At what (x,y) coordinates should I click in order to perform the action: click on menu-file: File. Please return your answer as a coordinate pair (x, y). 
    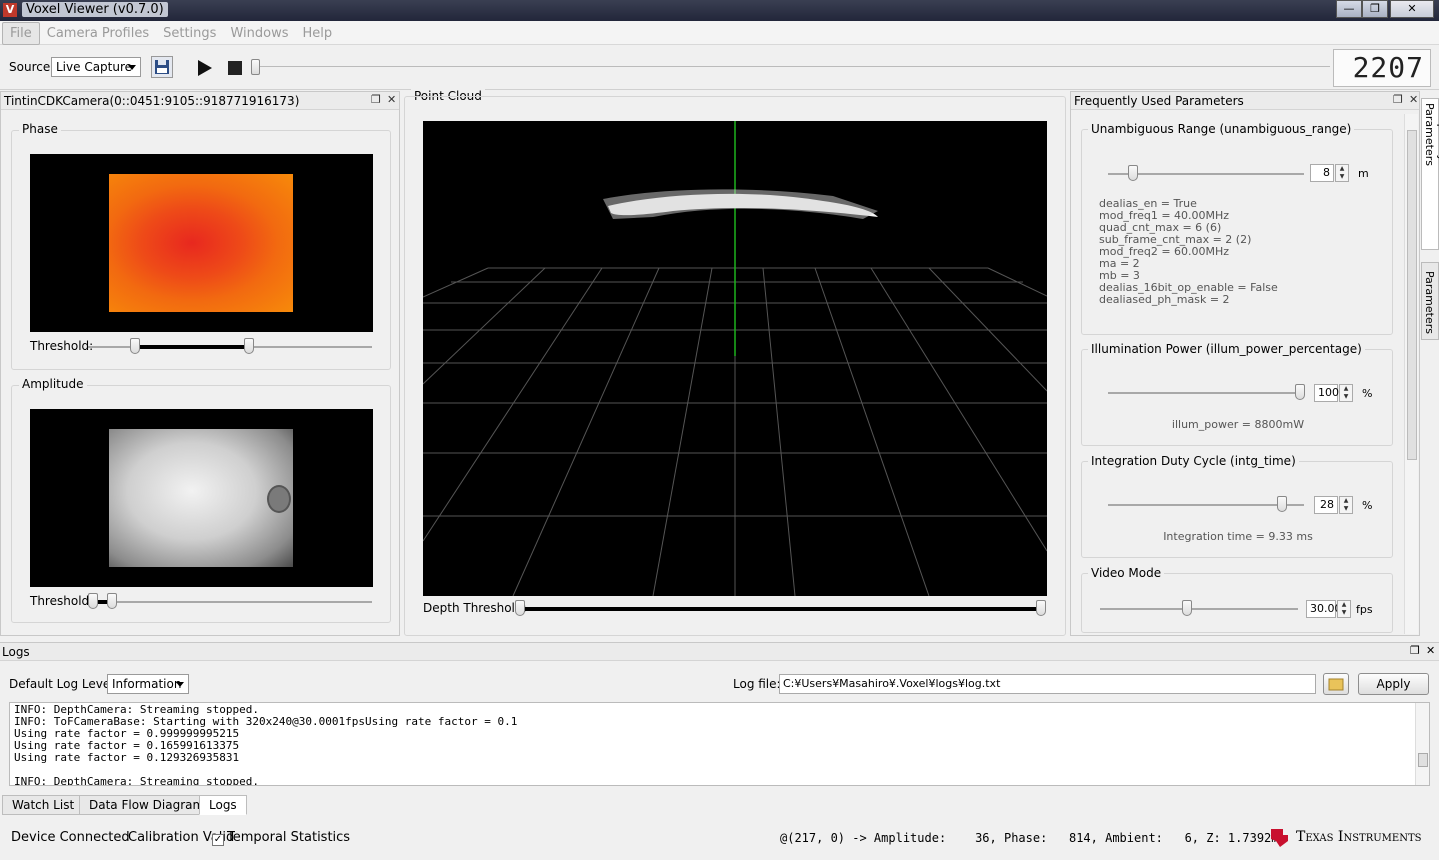
    Looking at the image, I should click on (21, 33).